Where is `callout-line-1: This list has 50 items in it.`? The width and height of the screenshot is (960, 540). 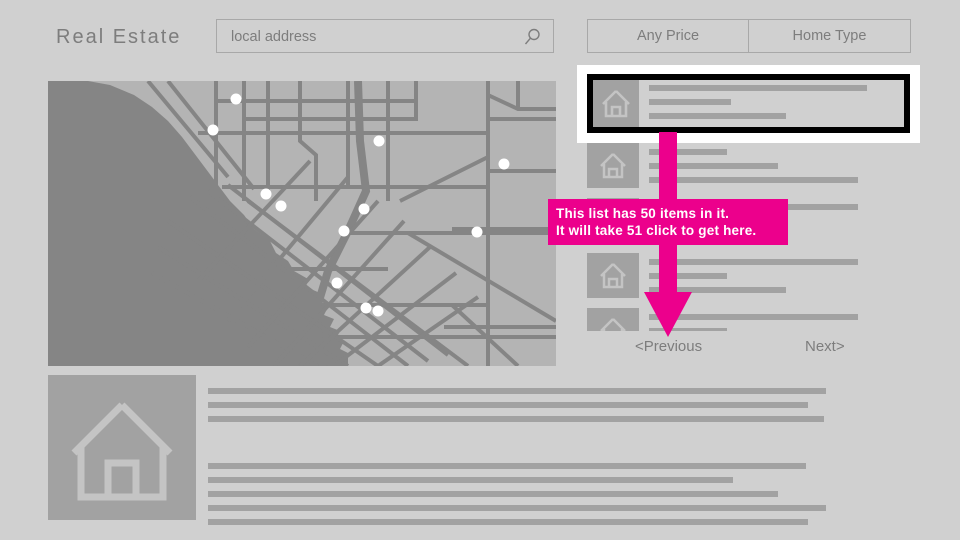 callout-line-1: This list has 50 items in it. is located at coordinates (643, 213).